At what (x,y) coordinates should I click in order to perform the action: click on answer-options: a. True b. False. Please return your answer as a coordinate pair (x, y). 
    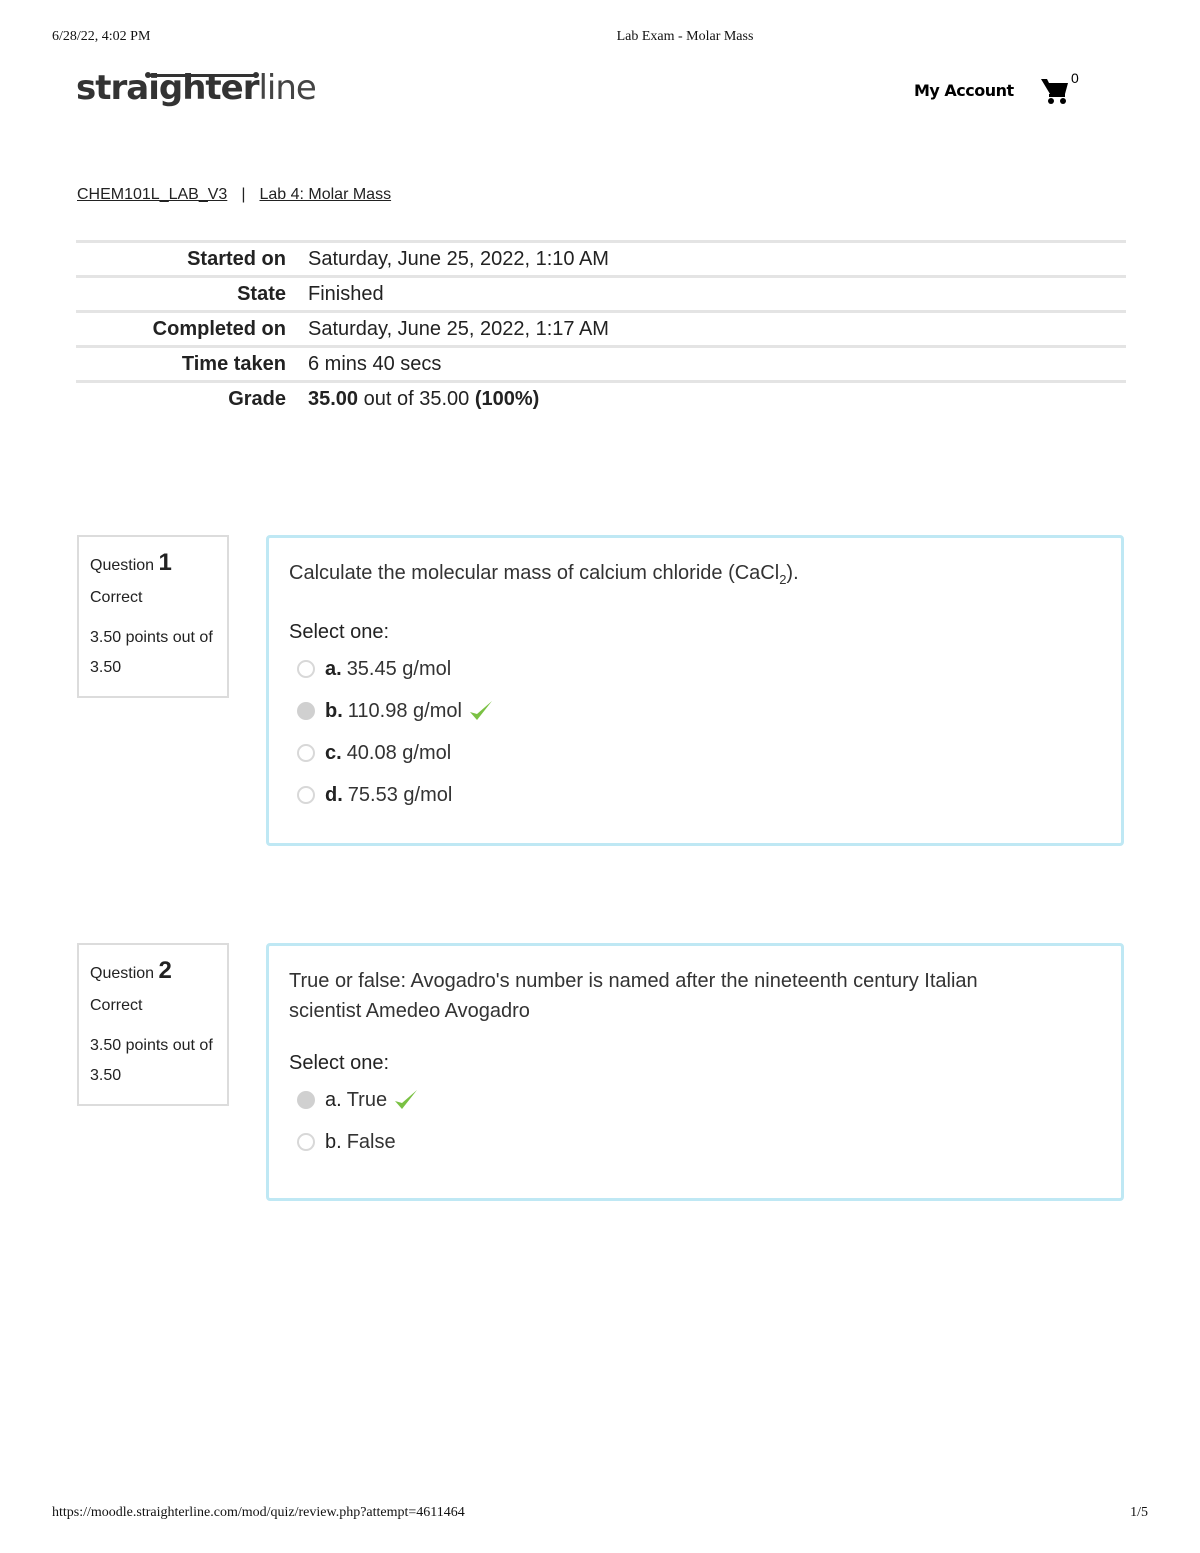
    Looking at the image, I should click on (695, 1121).